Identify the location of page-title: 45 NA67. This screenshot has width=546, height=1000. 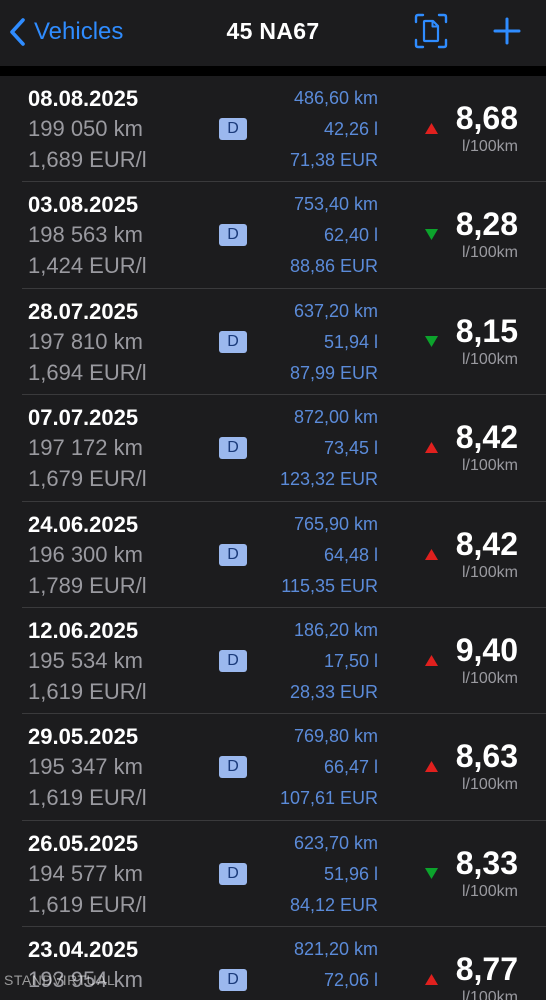
(273, 31).